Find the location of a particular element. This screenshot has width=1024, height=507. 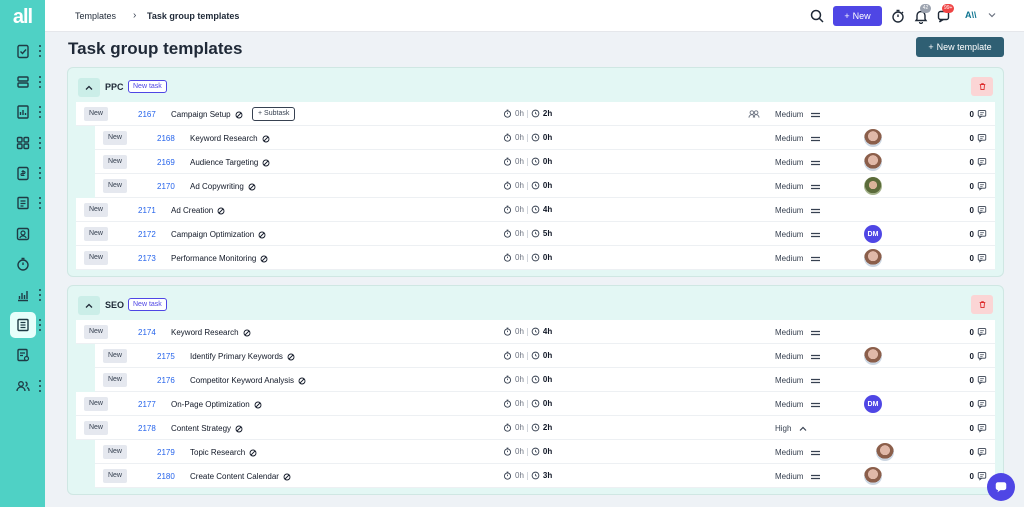

chevron-down-icon is located at coordinates (992, 15).